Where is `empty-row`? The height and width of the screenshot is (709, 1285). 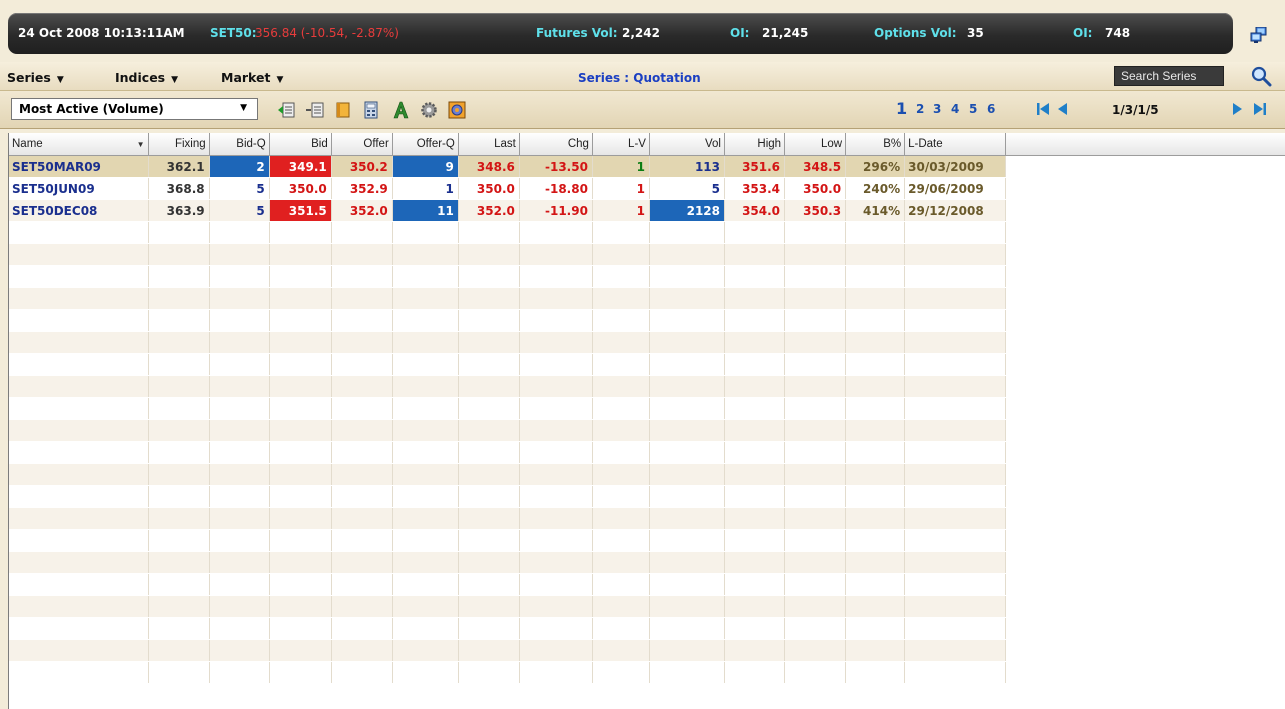 empty-row is located at coordinates (647, 606).